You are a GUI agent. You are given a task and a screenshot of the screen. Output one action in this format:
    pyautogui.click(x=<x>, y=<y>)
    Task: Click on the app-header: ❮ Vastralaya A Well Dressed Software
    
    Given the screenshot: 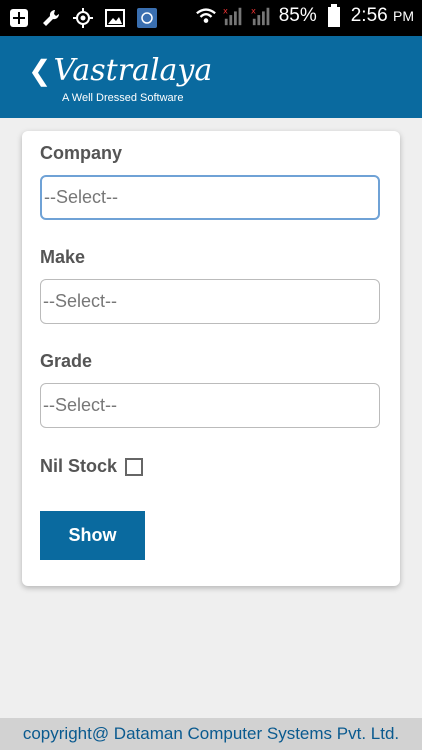 What is the action you would take?
    pyautogui.click(x=211, y=77)
    